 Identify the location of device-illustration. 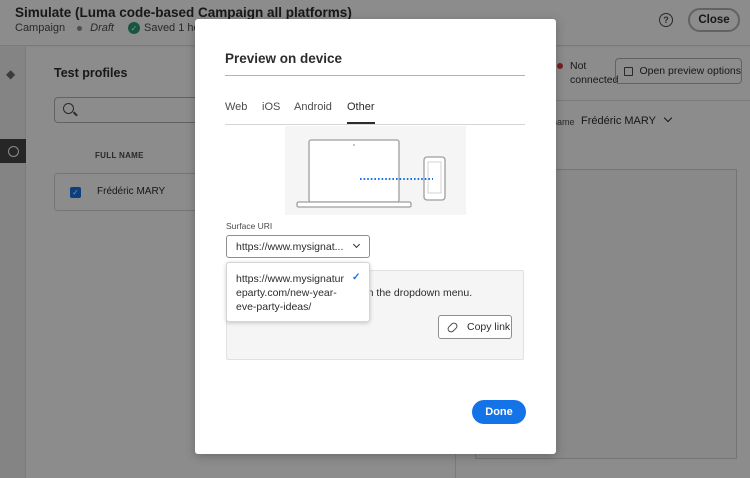
(375, 170).